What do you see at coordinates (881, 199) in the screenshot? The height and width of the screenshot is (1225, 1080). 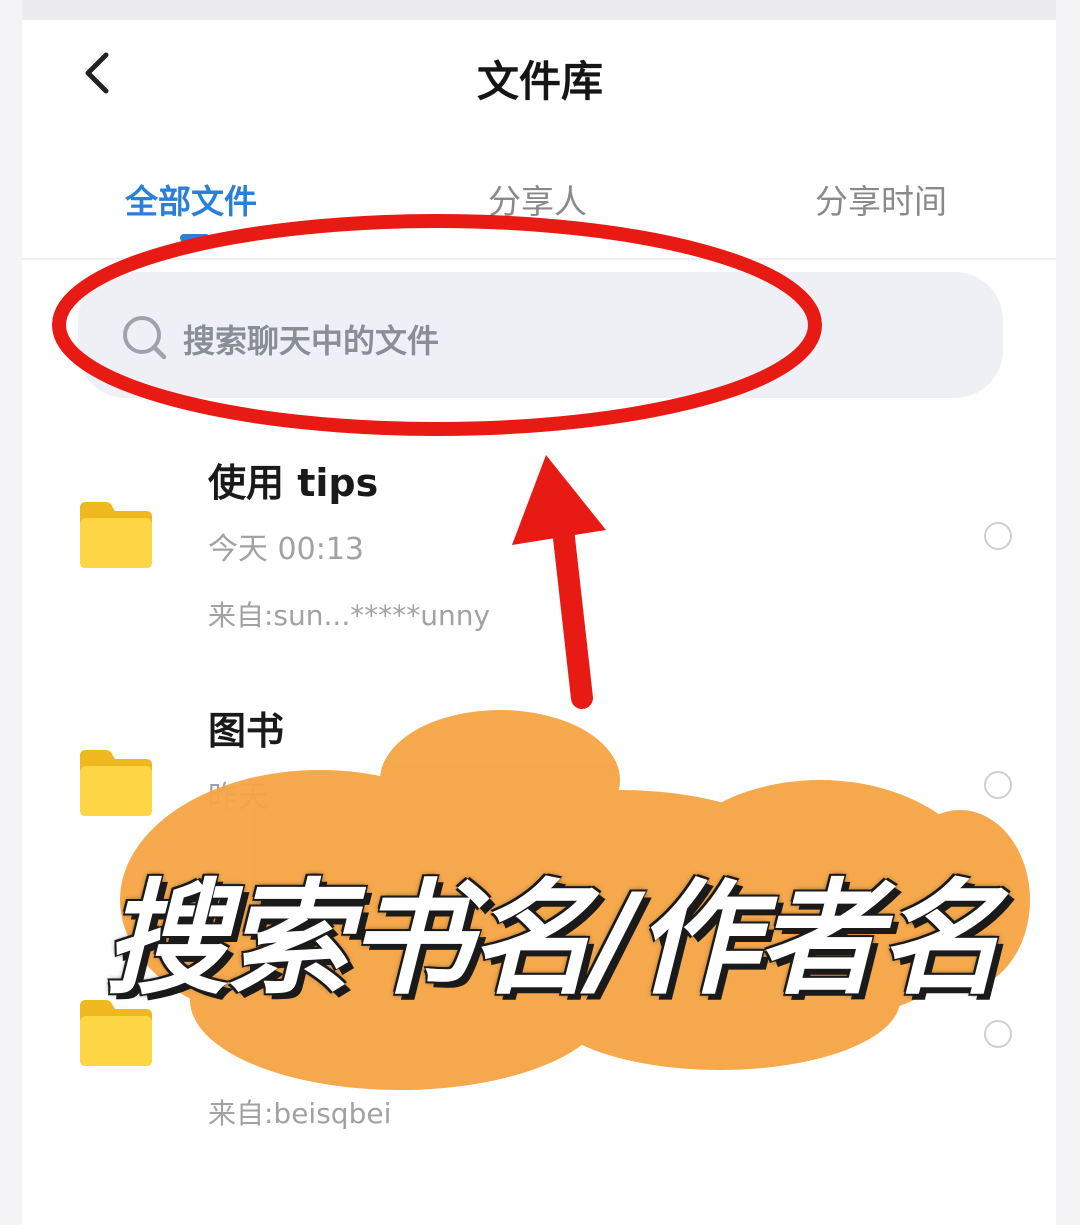 I see `tab-share-time: 分享时间` at bounding box center [881, 199].